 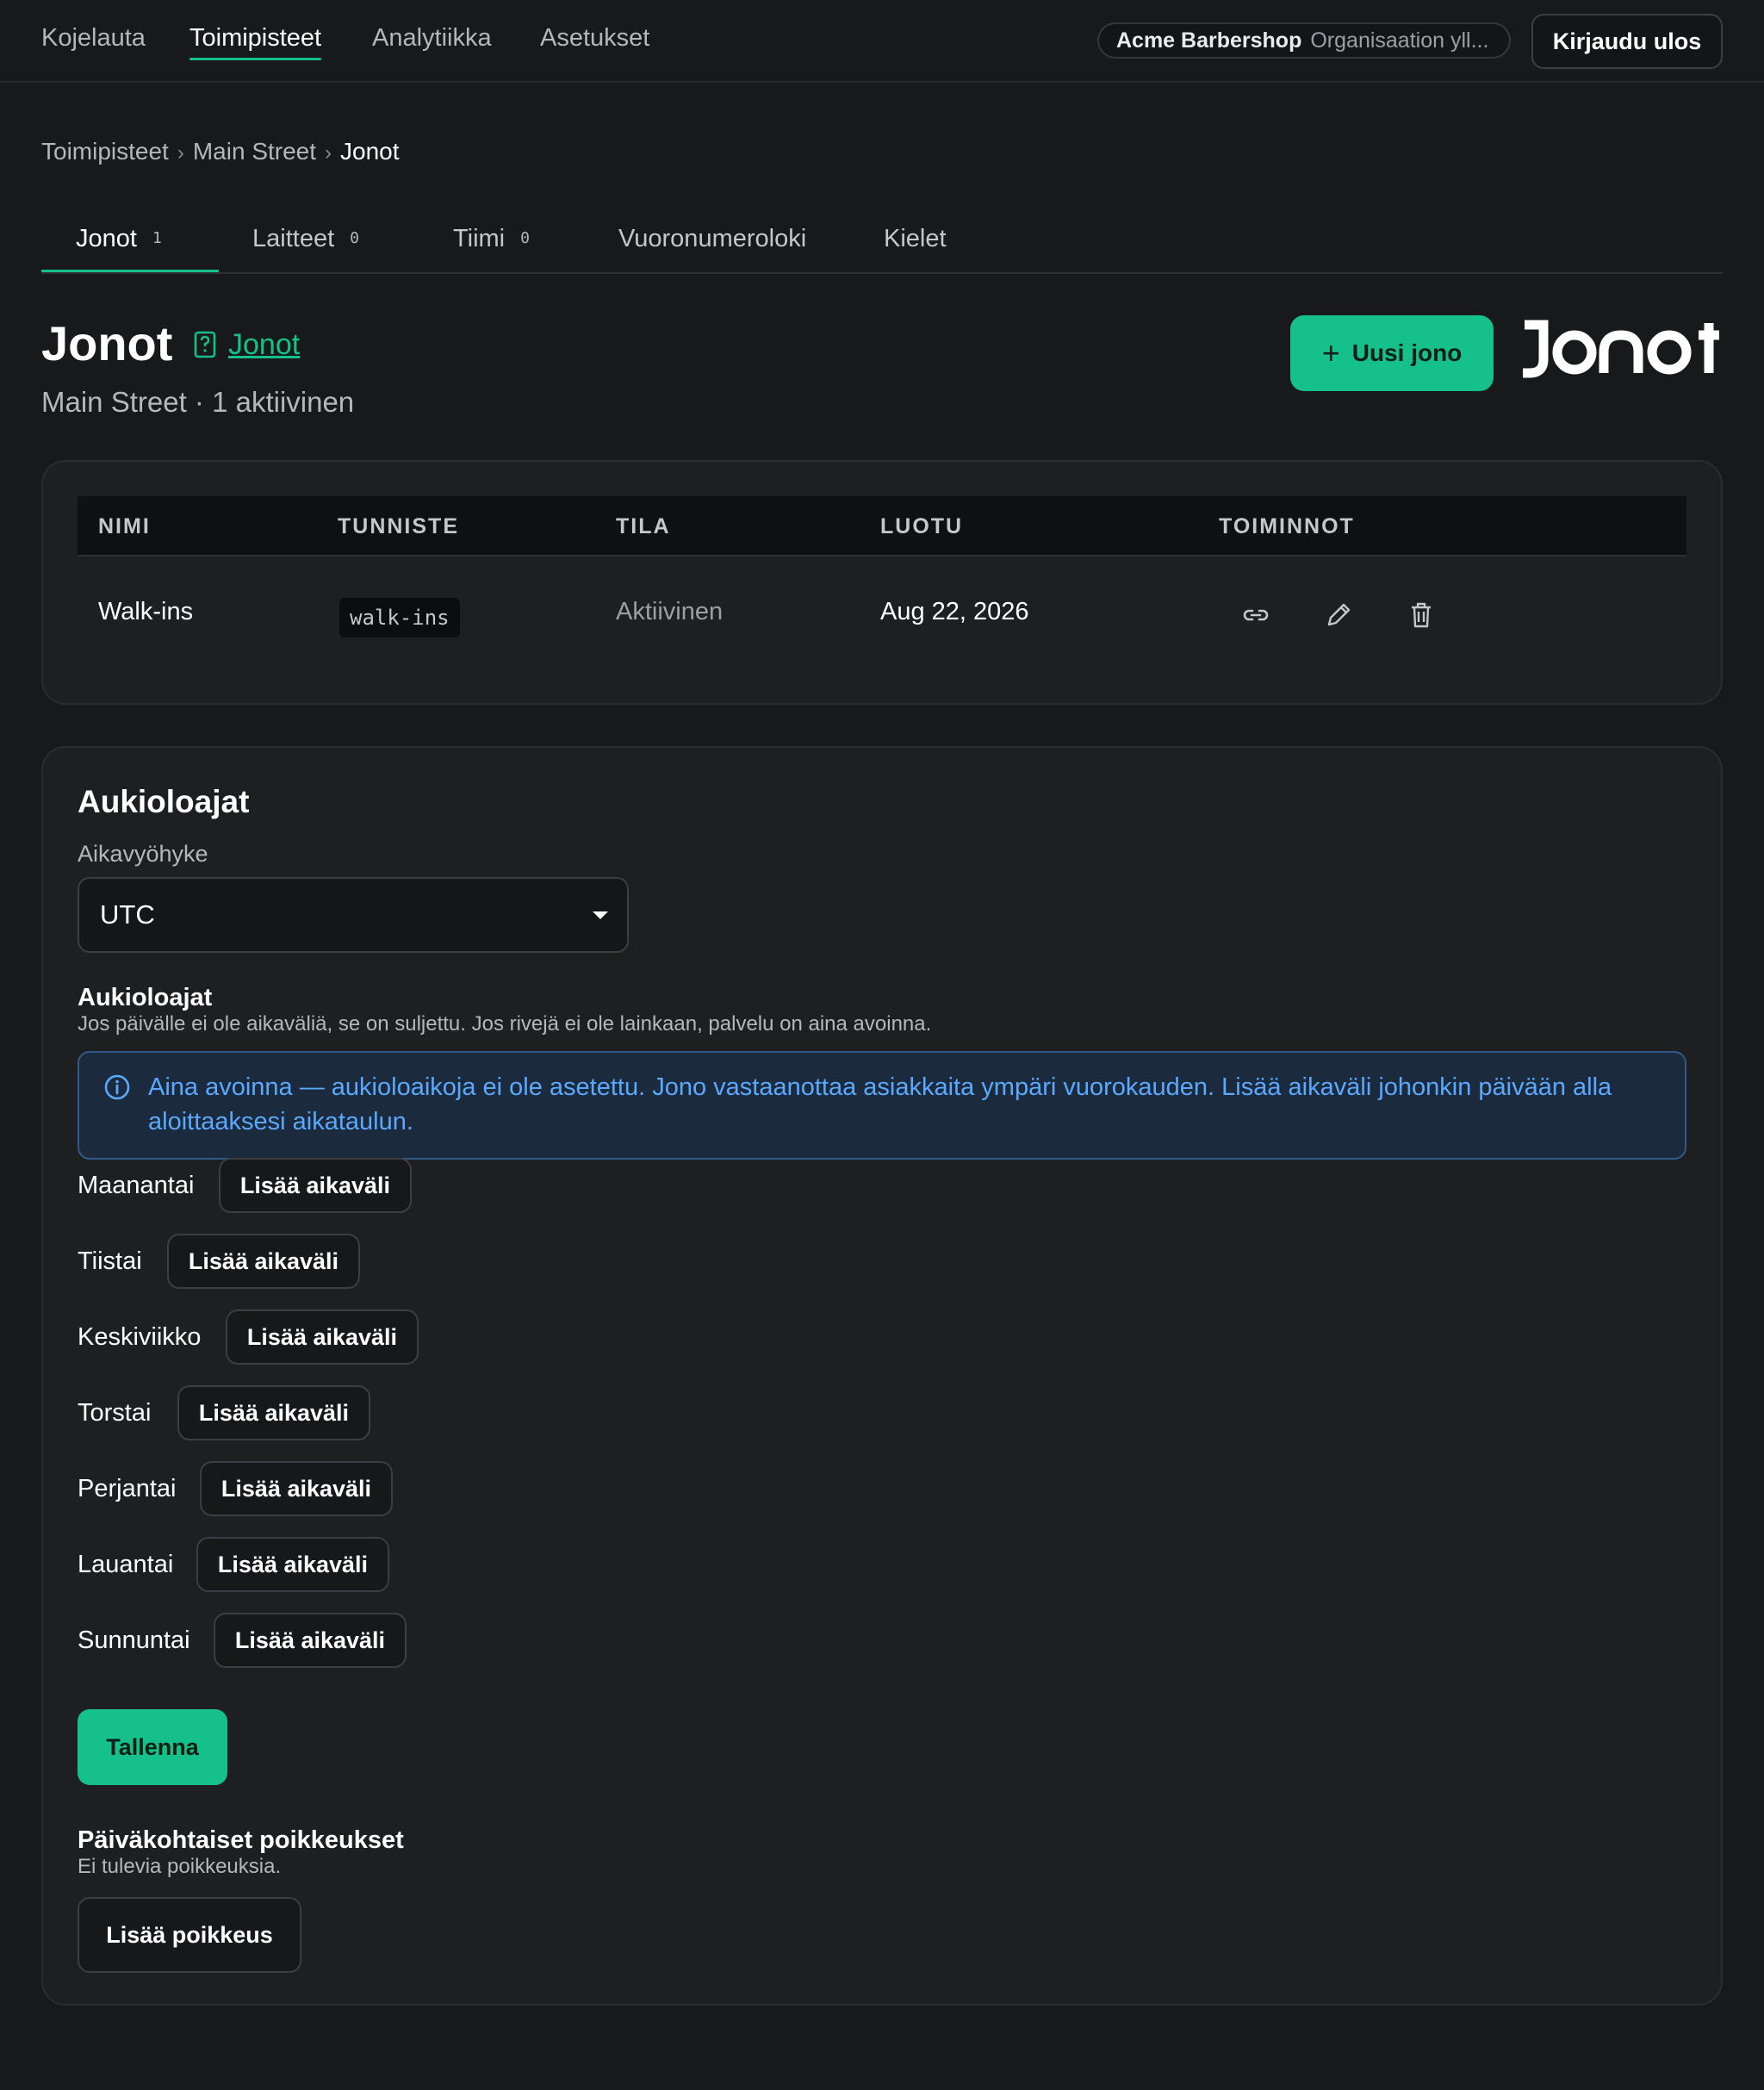 I want to click on breadcrumb: Toimipisteet › Main Street › Jonot, so click(x=220, y=152).